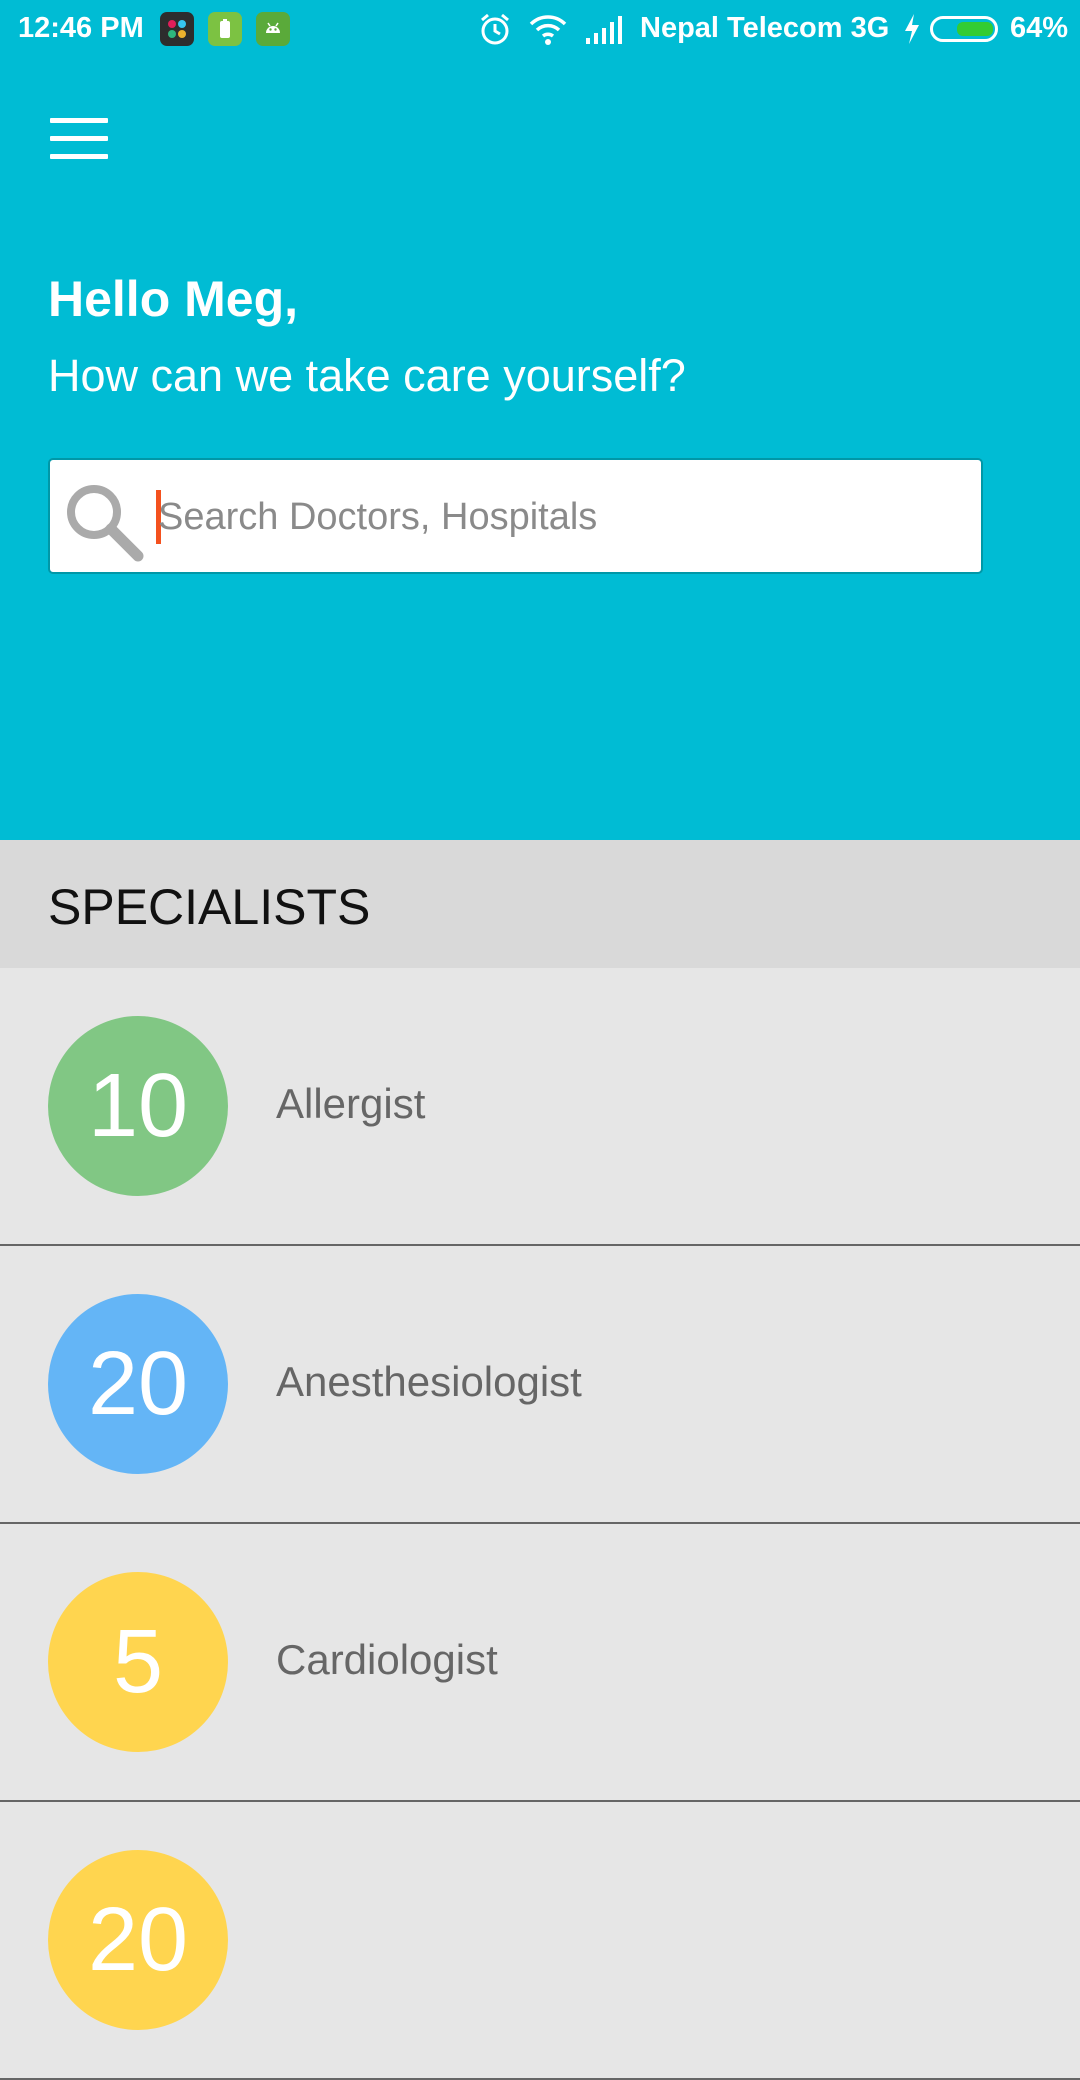  What do you see at coordinates (173, 299) in the screenshot?
I see `greeting: Hello Meg,` at bounding box center [173, 299].